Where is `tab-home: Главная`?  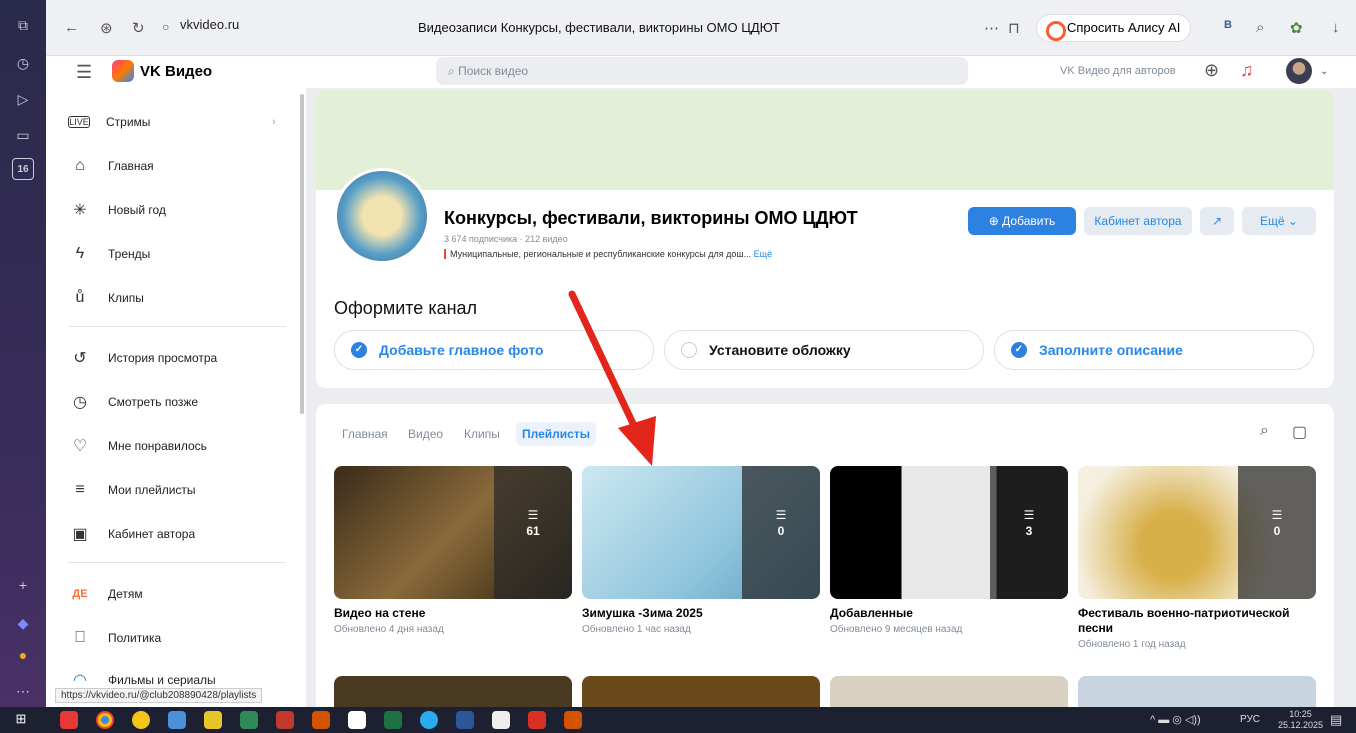 tab-home: Главная is located at coordinates (365, 434).